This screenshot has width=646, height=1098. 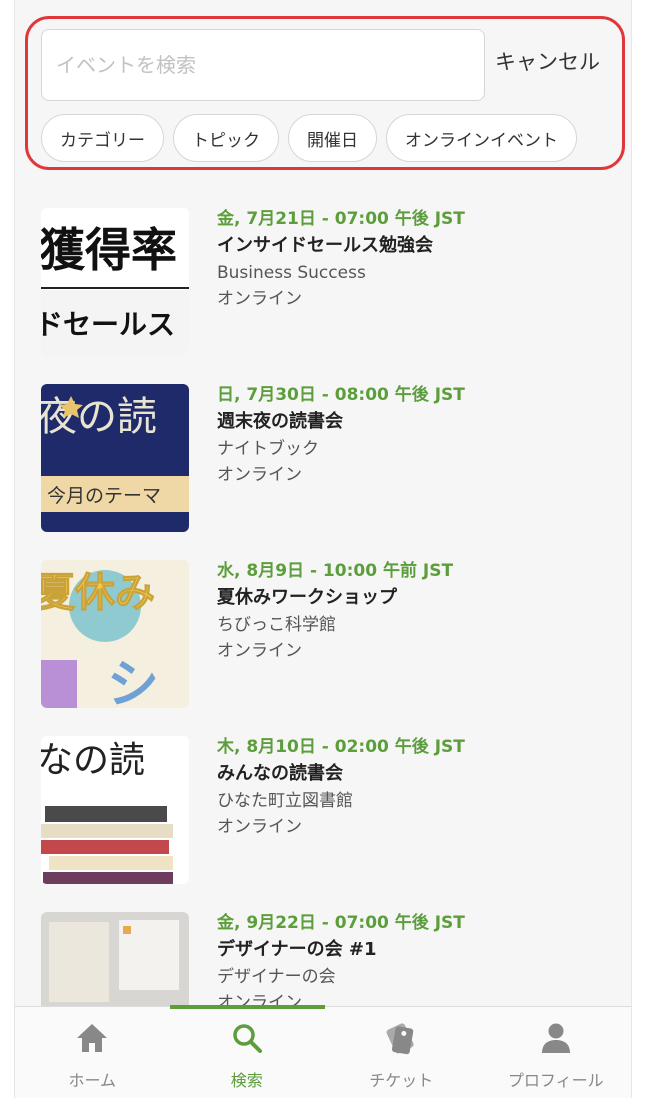 What do you see at coordinates (93, 760) in the screenshot?
I see `thumb-text: なの読` at bounding box center [93, 760].